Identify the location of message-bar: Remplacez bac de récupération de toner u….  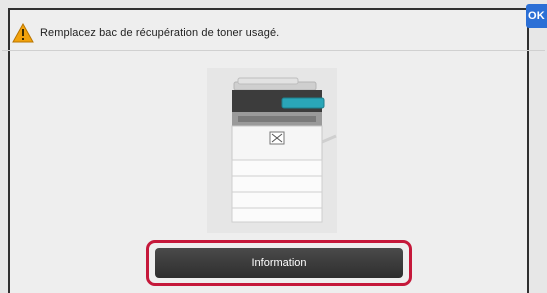
(279, 33).